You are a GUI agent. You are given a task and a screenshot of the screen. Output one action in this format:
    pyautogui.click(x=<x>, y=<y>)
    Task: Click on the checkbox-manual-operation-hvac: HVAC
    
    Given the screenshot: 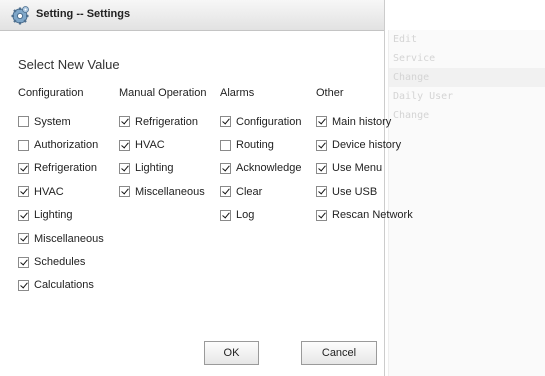 What is the action you would take?
    pyautogui.click(x=162, y=144)
    